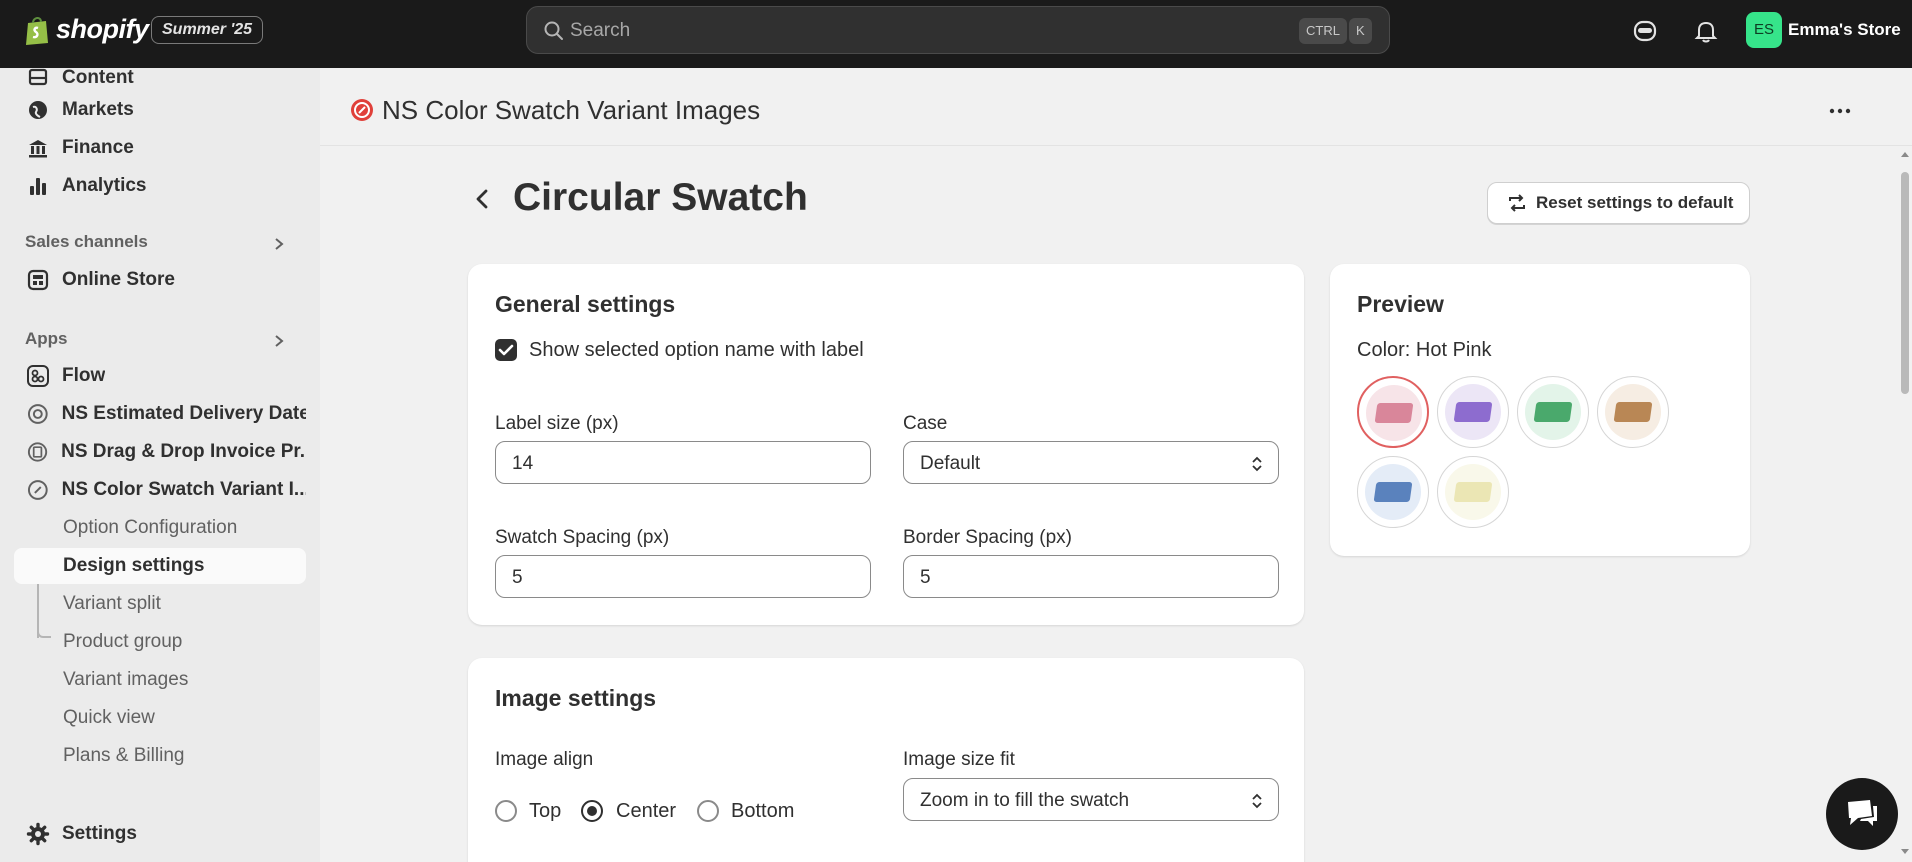 Image resolution: width=1912 pixels, height=862 pixels. I want to click on sidebar-item-ns-estimated-delivery: NS Estimated Delivery Date, so click(160, 414).